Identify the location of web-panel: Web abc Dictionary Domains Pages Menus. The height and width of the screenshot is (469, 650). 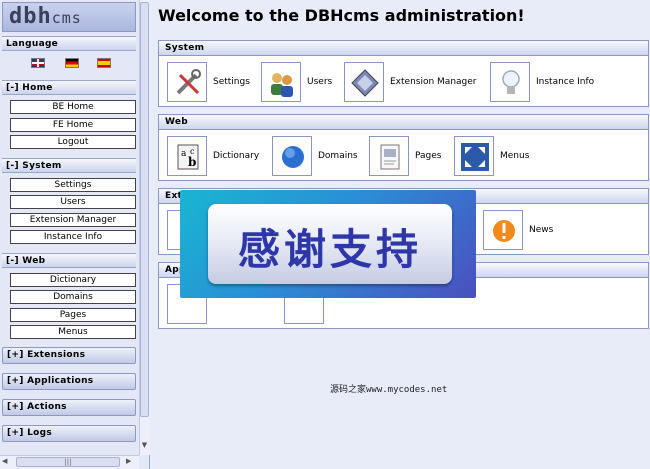
(403, 147).